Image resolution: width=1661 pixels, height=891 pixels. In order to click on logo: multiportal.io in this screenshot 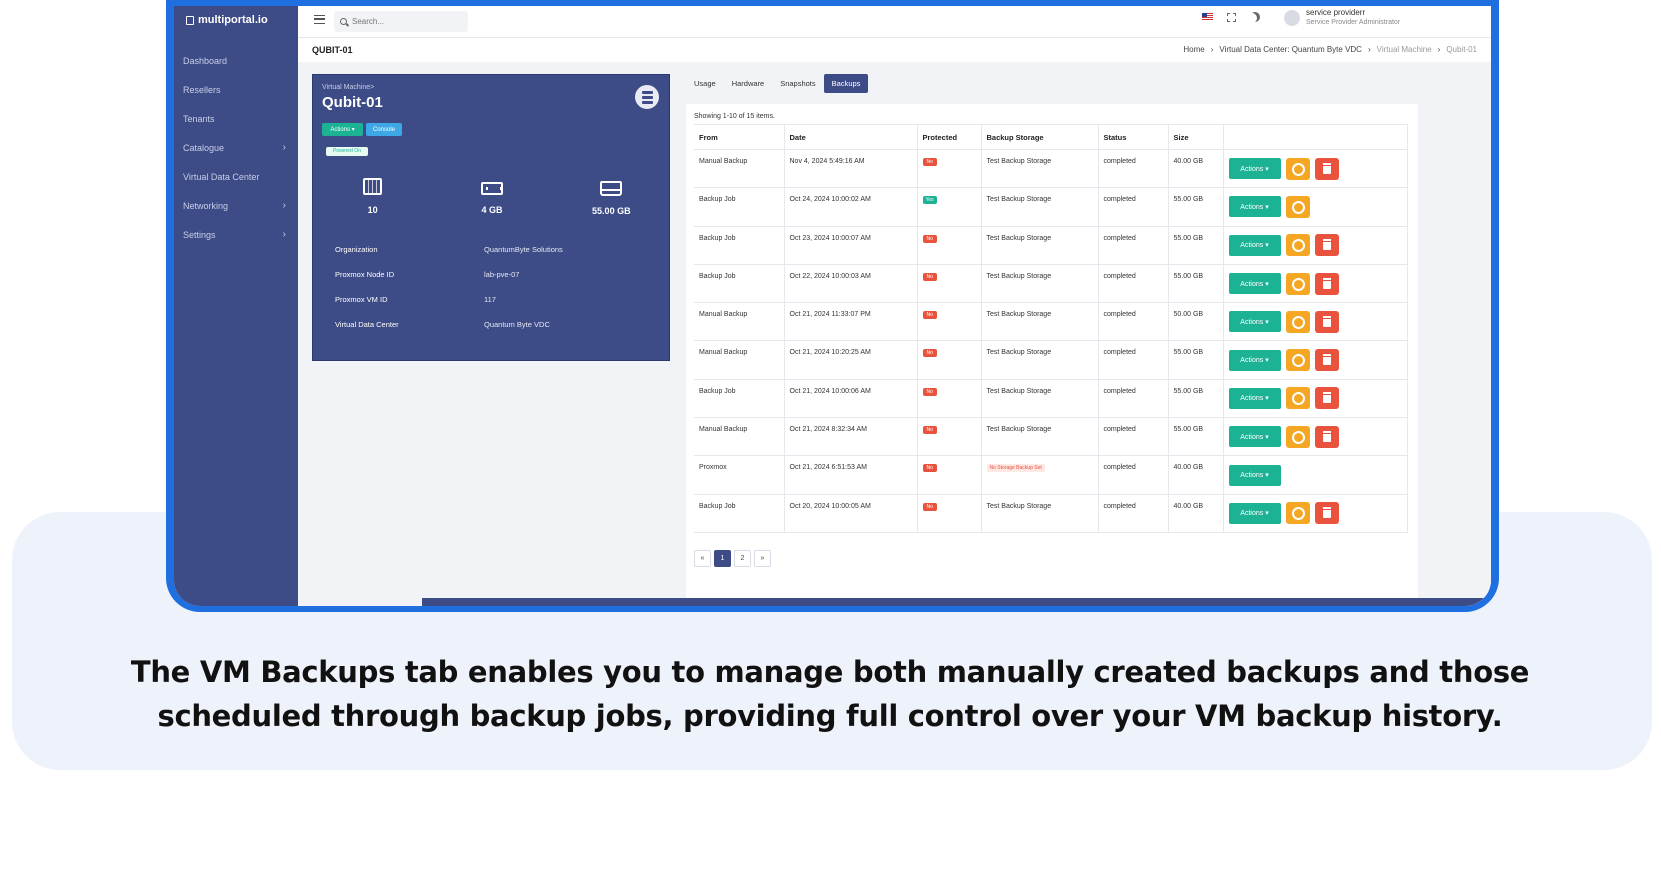, I will do `click(227, 20)`.